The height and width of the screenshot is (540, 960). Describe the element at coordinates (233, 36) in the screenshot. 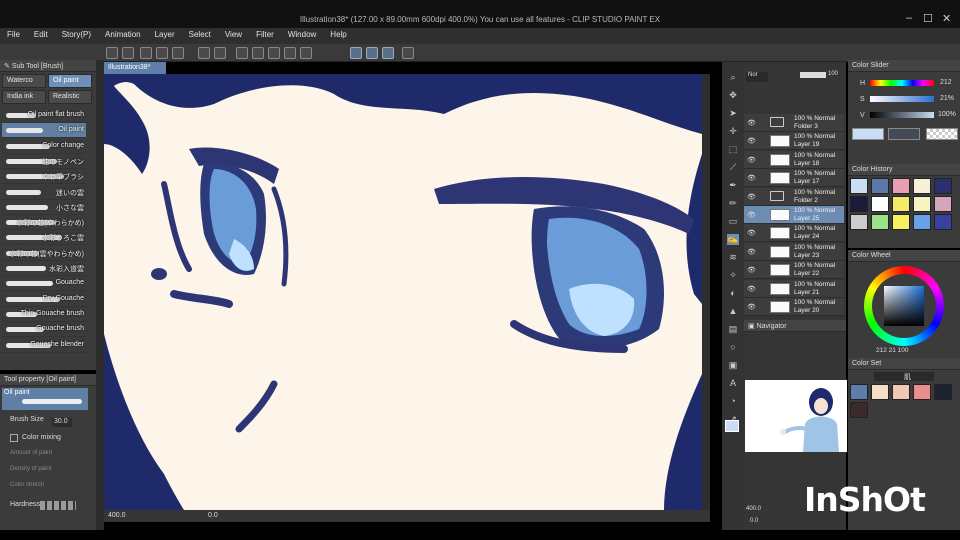

I see `menu-view: View` at that location.